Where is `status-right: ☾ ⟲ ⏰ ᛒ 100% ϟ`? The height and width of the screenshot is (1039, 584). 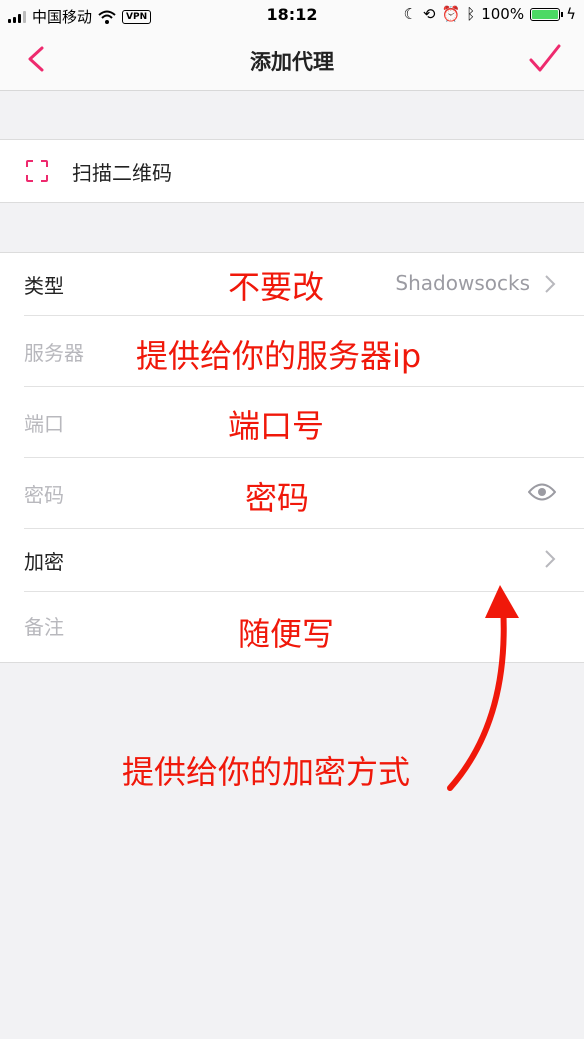
status-right: ☾ ⟲ ⏰ ᛒ 100% ϟ is located at coordinates (489, 14).